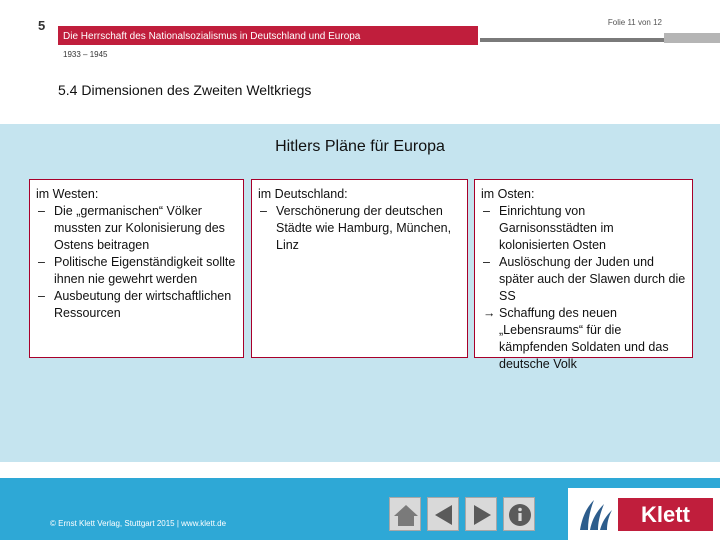  Describe the element at coordinates (185, 90) in the screenshot. I see `section-title: 5.4 Dimensionen des Zweiten Weltkriegs` at that location.